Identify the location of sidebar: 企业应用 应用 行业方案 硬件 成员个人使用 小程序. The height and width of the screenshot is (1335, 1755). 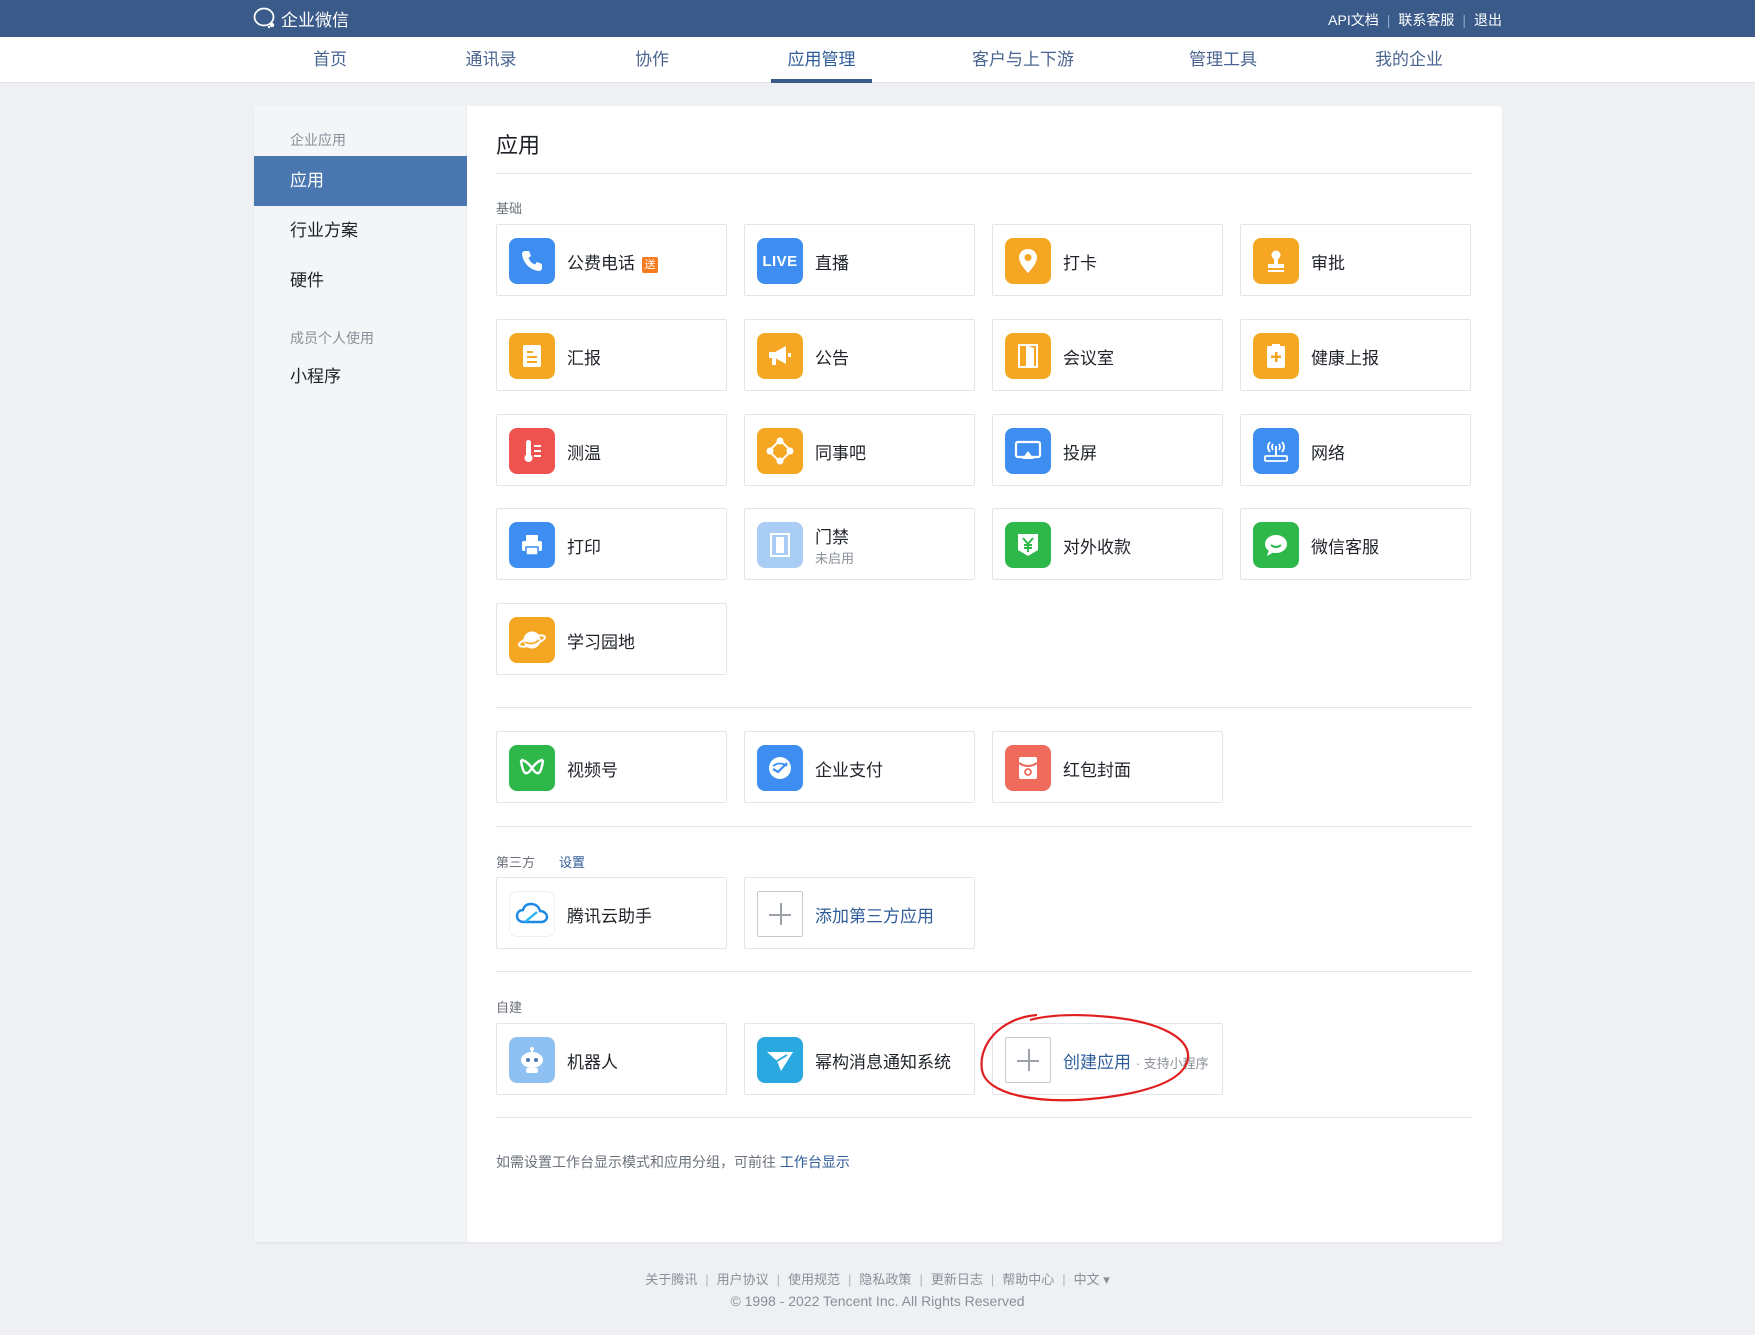
(360, 674).